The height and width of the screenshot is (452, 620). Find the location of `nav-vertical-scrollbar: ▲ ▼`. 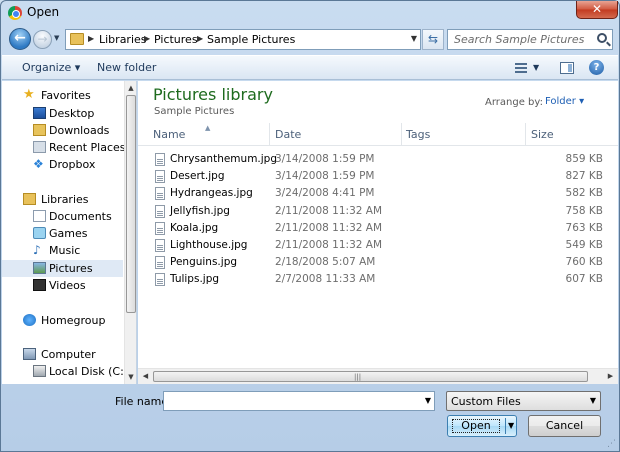

nav-vertical-scrollbar: ▲ ▼ is located at coordinates (130, 232).